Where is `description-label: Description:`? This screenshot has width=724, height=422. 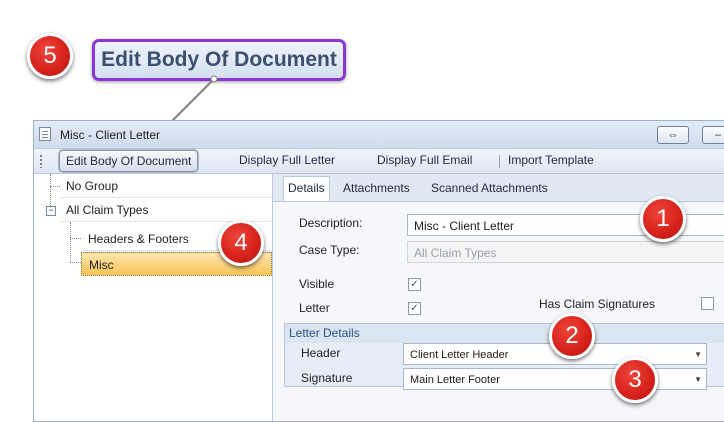
description-label: Description: is located at coordinates (331, 223).